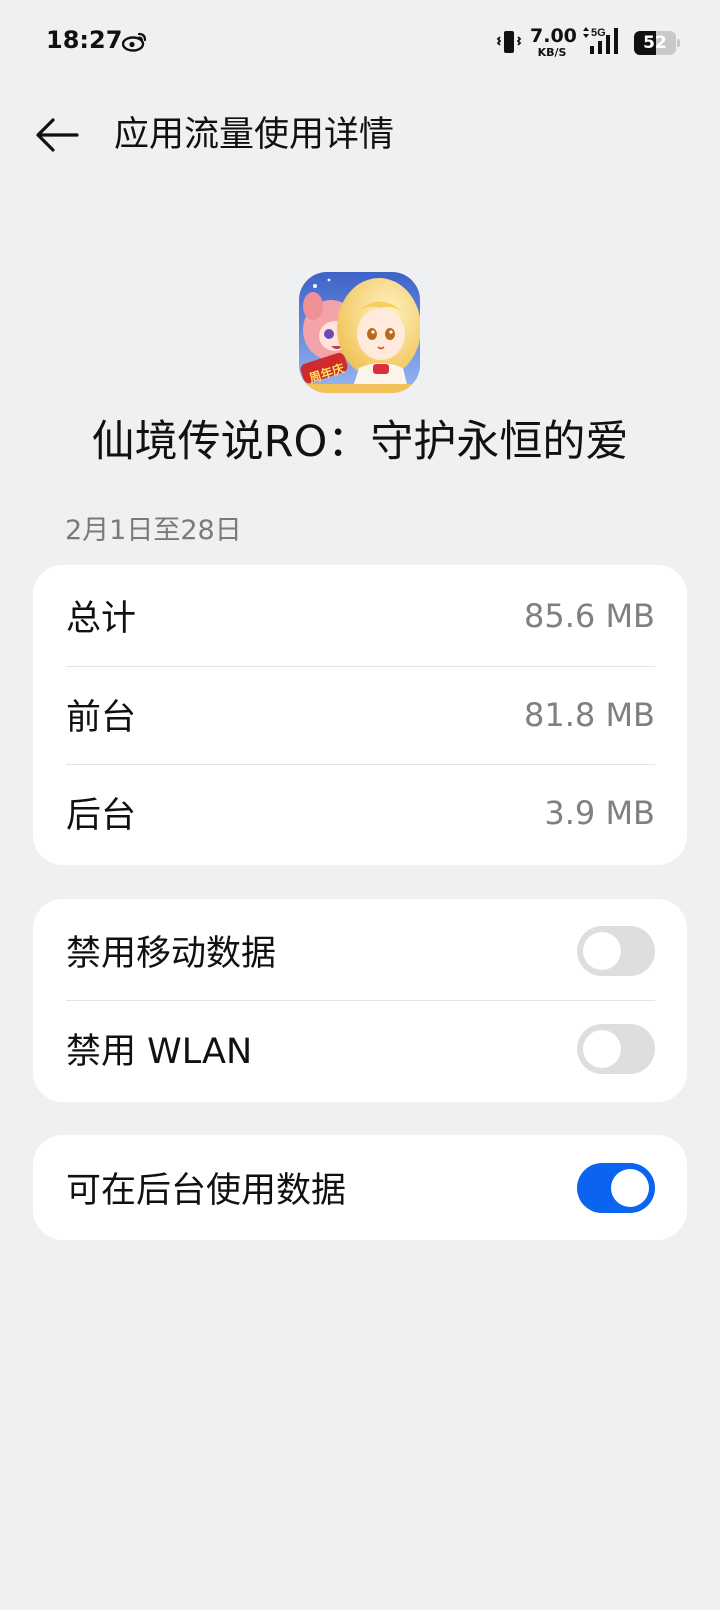 The image size is (720, 1610). I want to click on status-time: 18:27, so click(84, 40).